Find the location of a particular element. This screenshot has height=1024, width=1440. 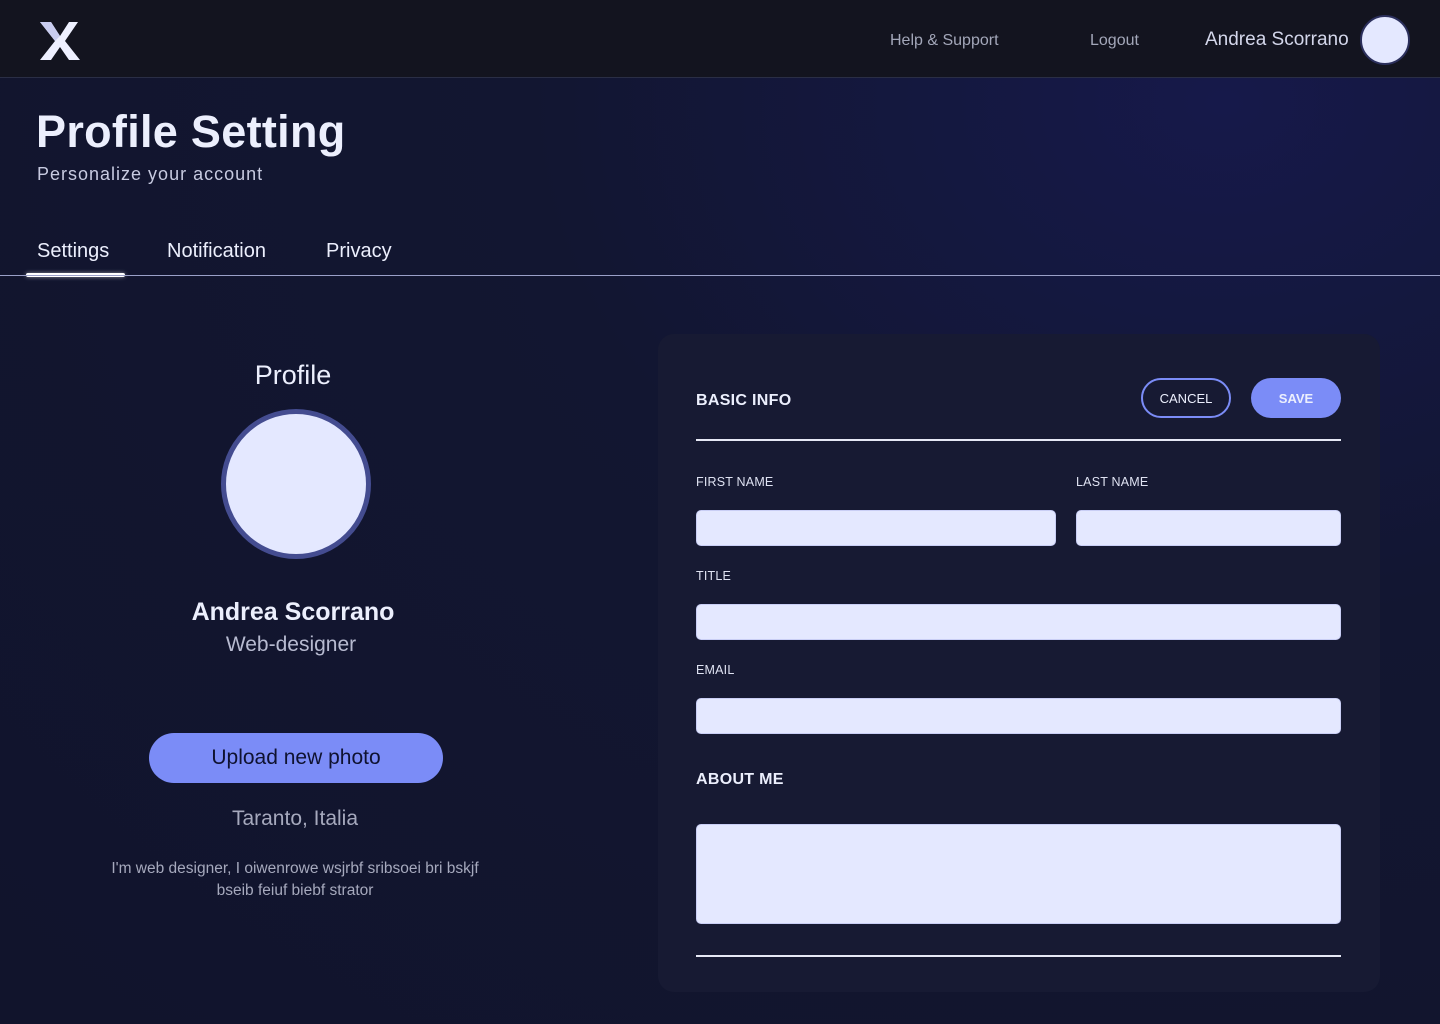

last-name-label: LAST NAME is located at coordinates (1112, 482).